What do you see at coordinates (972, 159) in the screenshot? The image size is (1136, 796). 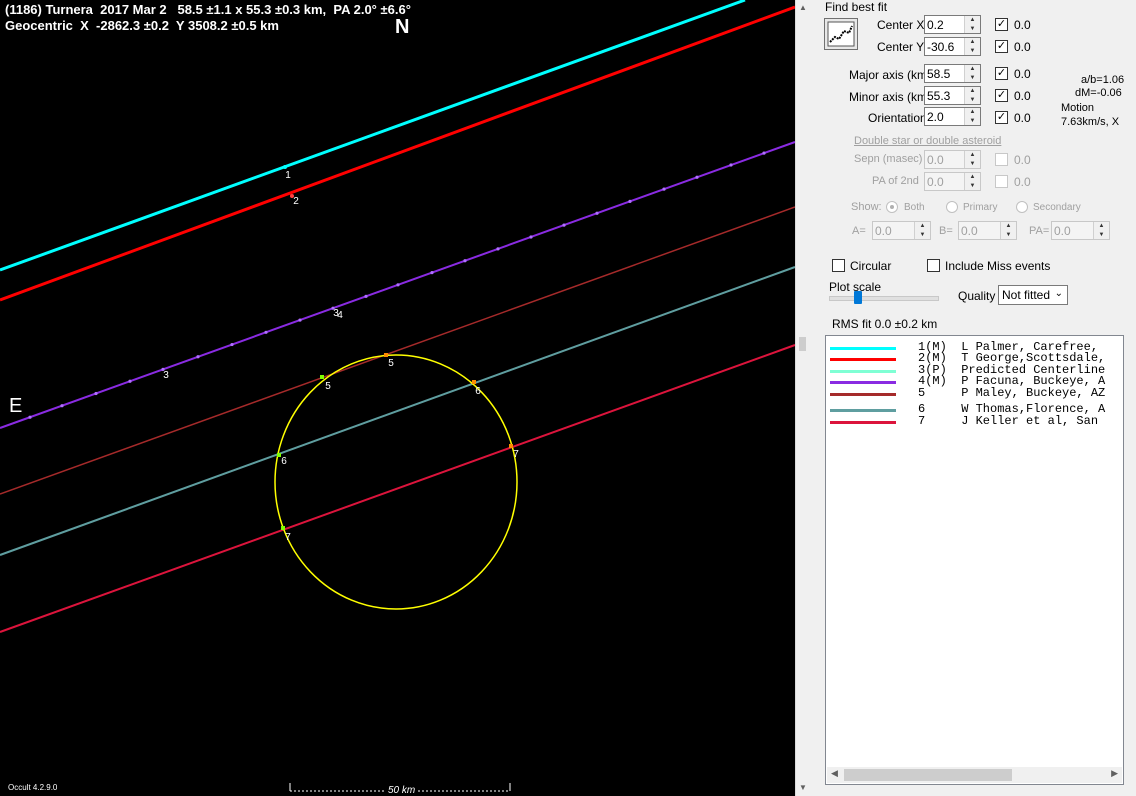 I see `sepn-spinner: ▲ ▼` at bounding box center [972, 159].